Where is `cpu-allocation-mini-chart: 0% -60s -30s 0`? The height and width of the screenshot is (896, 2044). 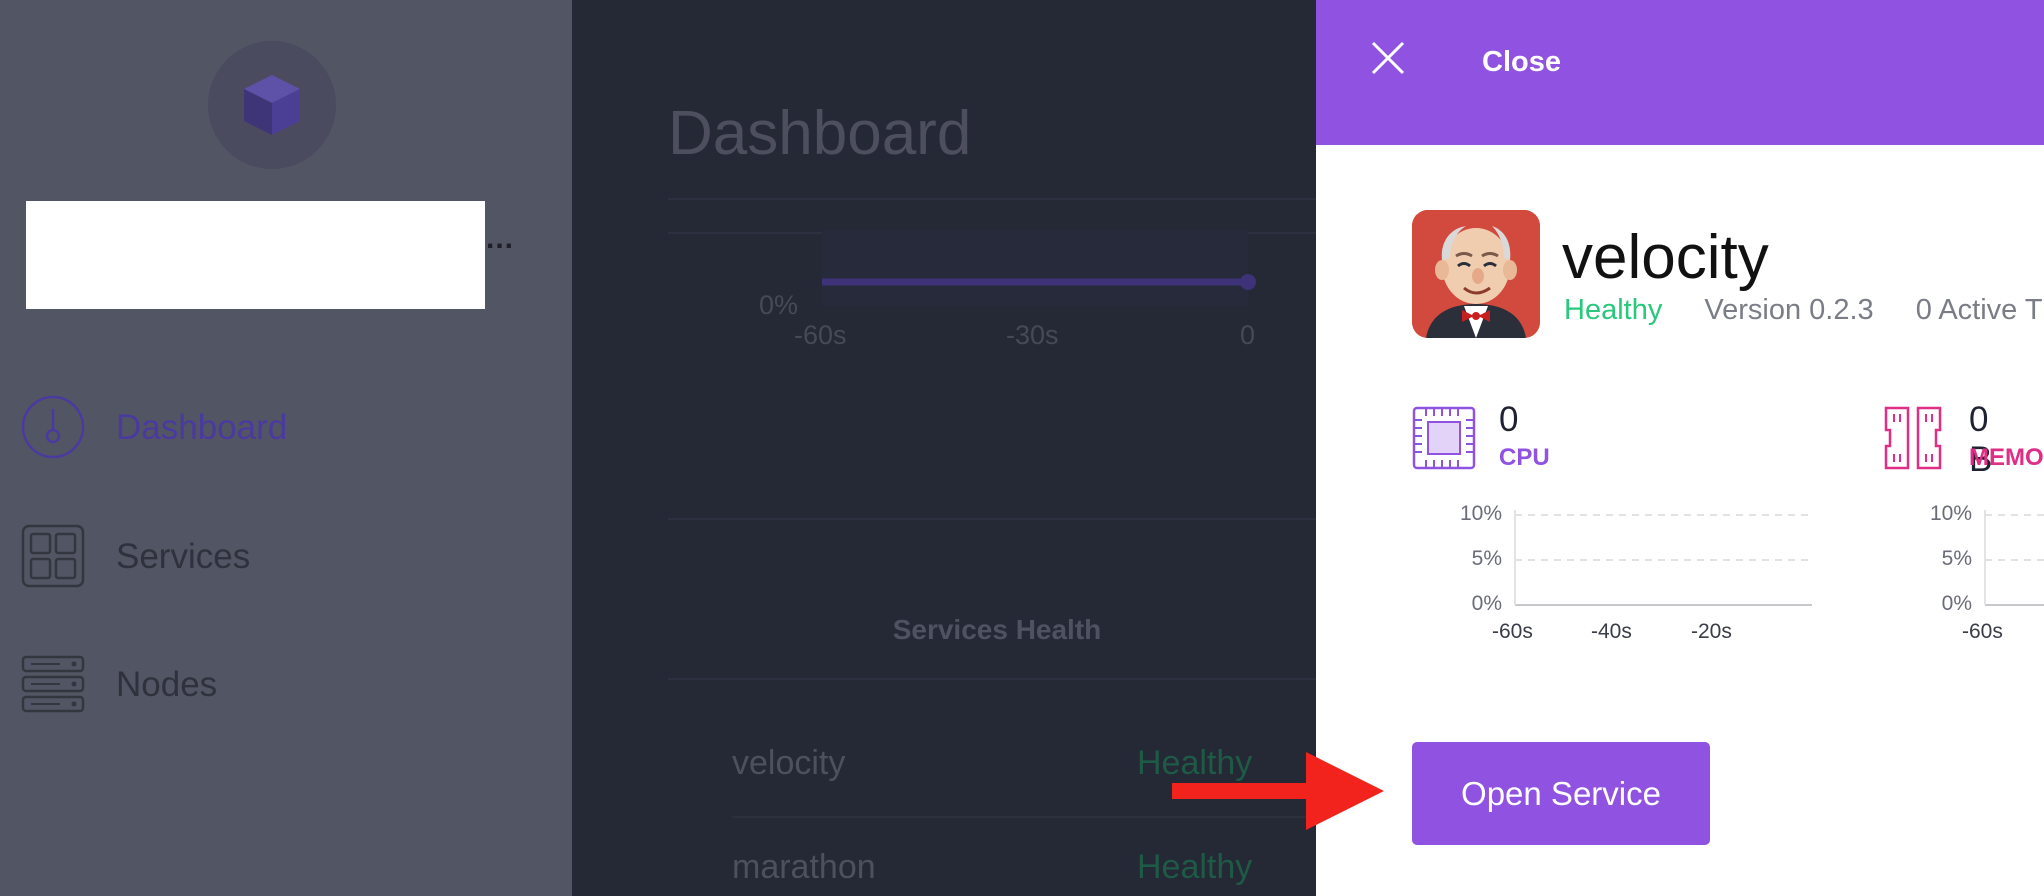 cpu-allocation-mini-chart: 0% -60s -30s 0 is located at coordinates (944, 295).